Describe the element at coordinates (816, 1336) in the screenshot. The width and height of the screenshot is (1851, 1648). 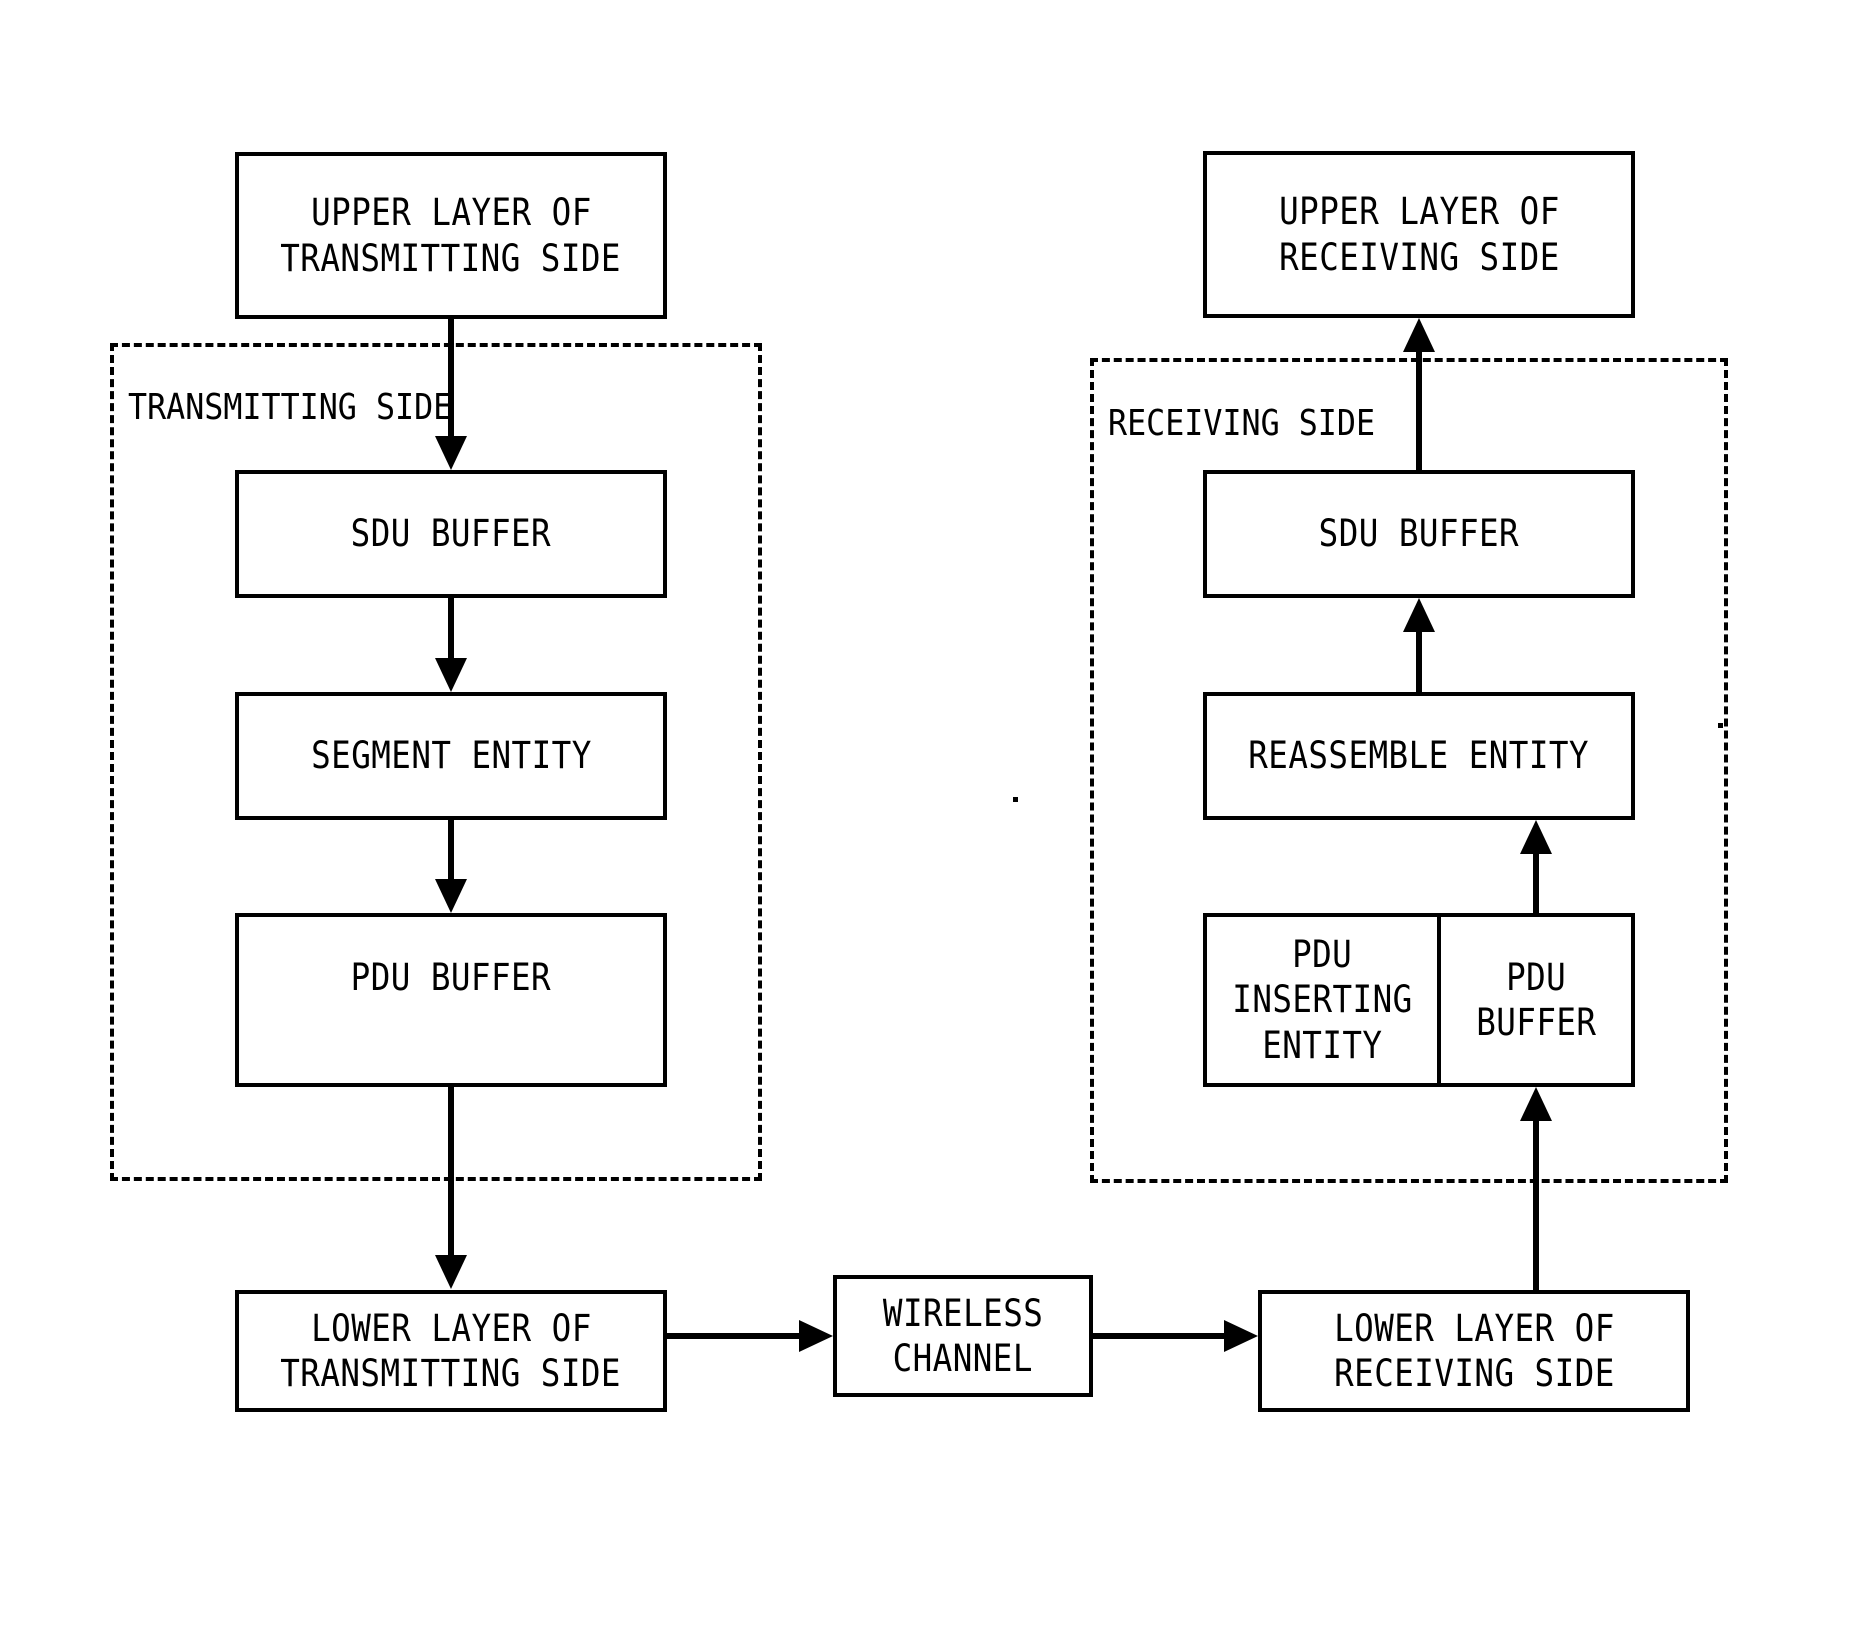
I see `arrowhead-lower-tx-to-channel` at that location.